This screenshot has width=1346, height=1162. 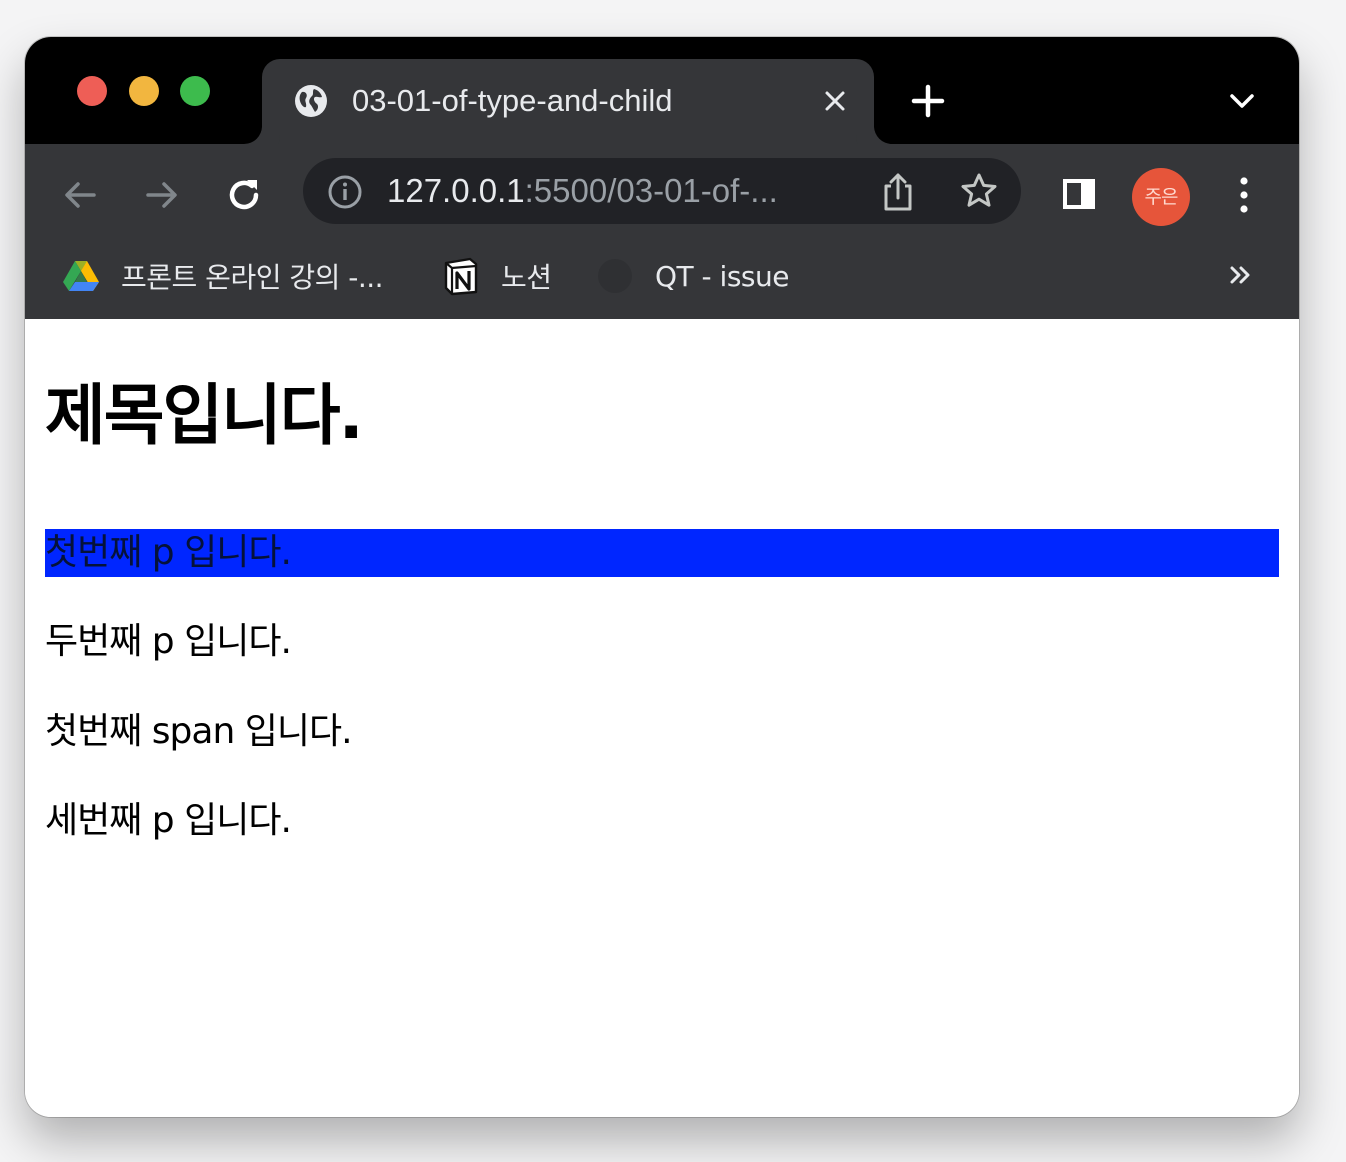 I want to click on reload-icon, so click(x=244, y=195).